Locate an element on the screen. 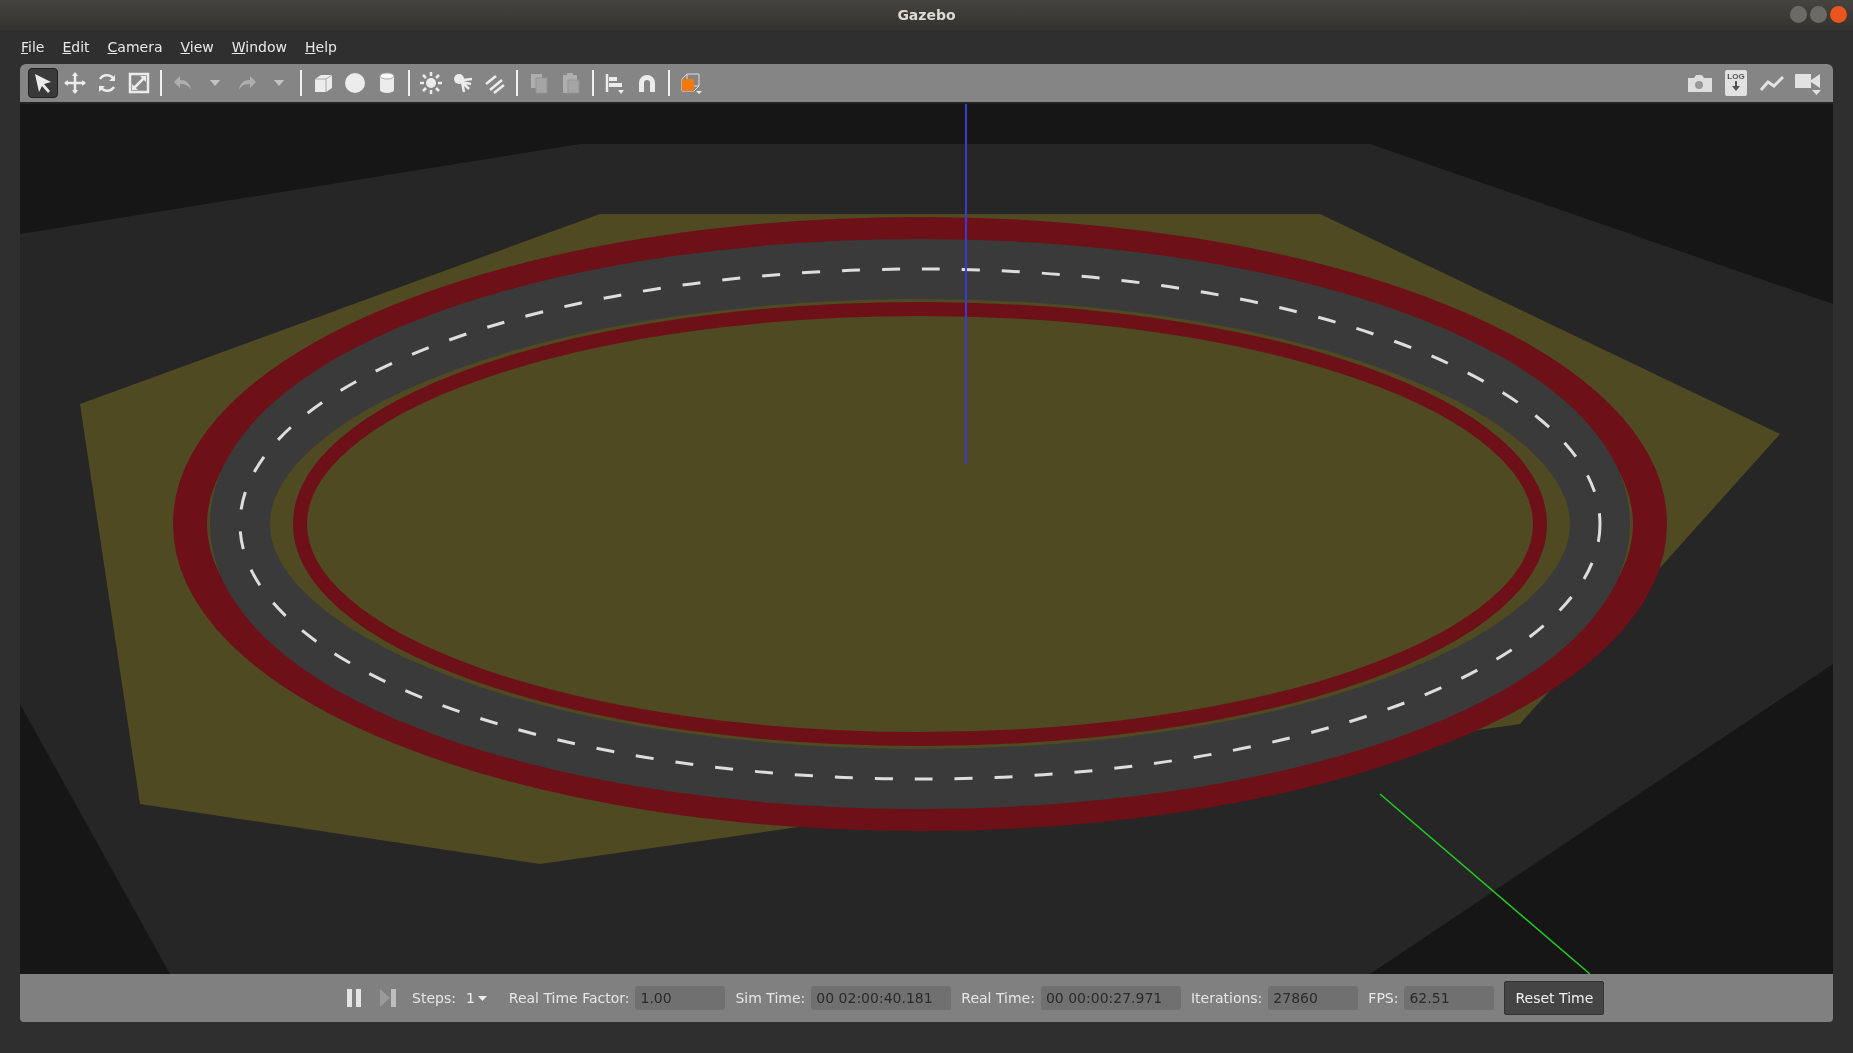 The width and height of the screenshot is (1853, 1053). menu-item: Edit is located at coordinates (76, 47).